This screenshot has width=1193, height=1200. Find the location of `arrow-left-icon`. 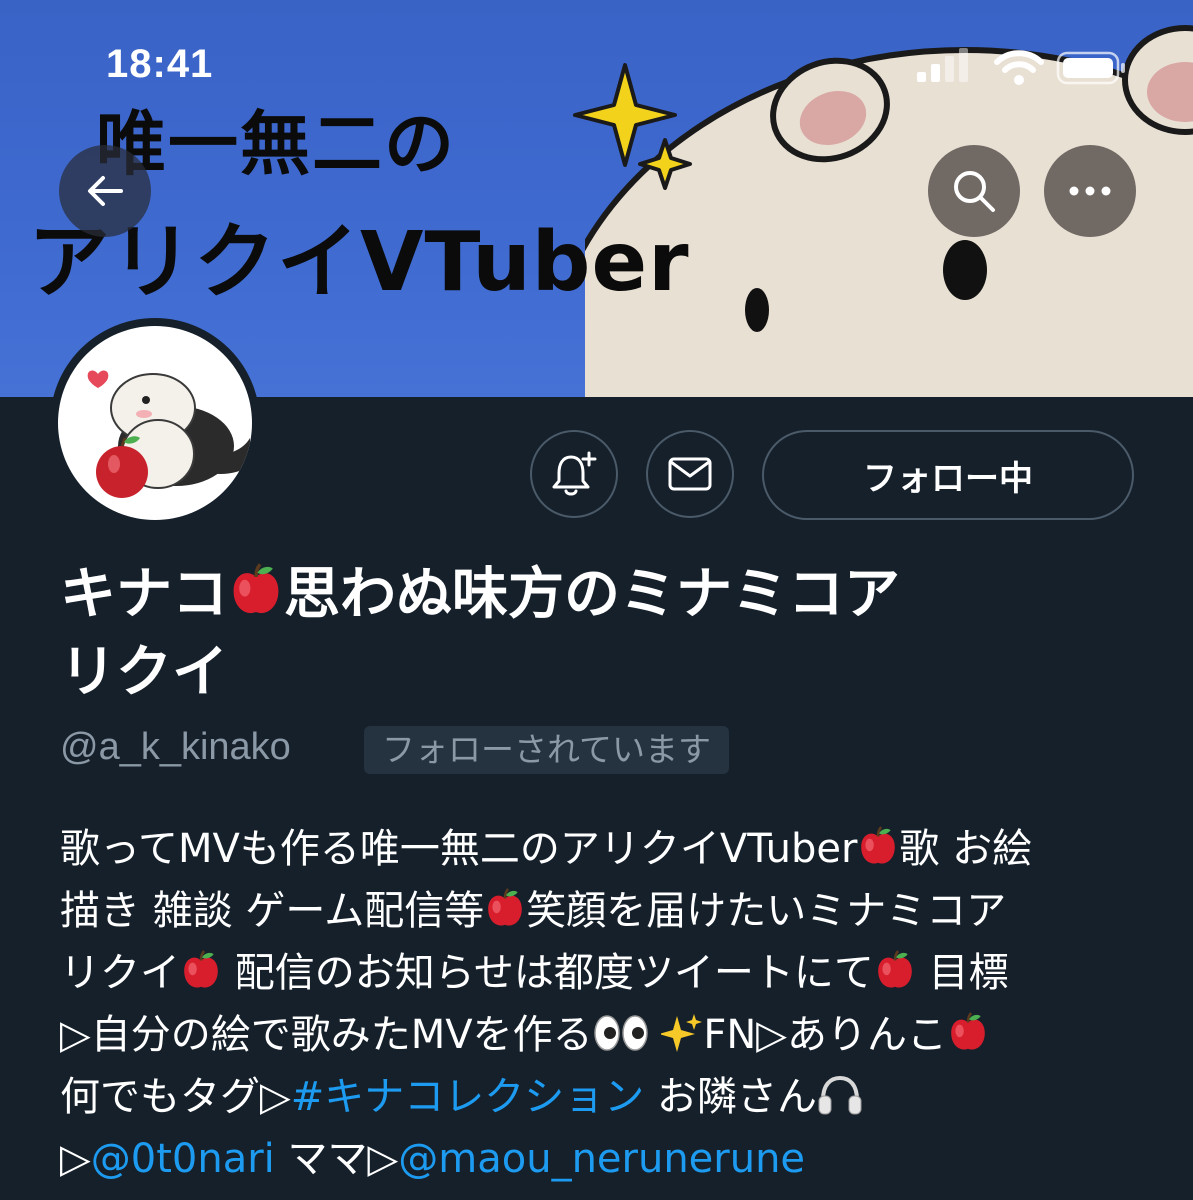

arrow-left-icon is located at coordinates (105, 191).